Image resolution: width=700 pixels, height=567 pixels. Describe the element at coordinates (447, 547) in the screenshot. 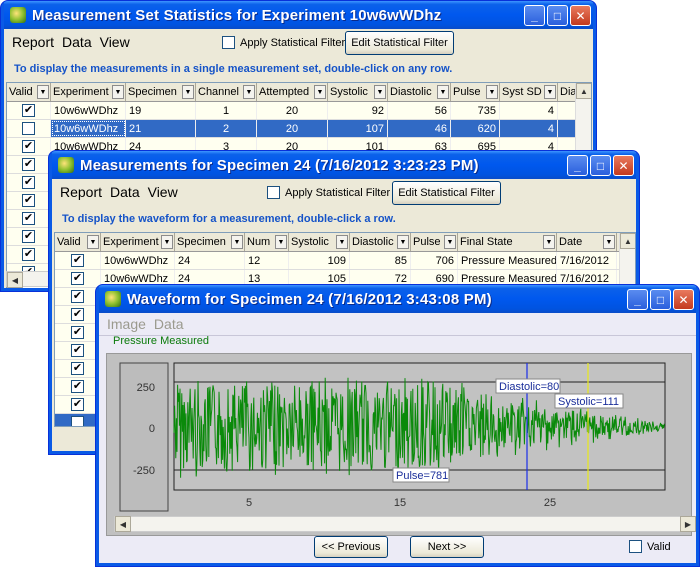

I see `next-button: Next >>` at that location.